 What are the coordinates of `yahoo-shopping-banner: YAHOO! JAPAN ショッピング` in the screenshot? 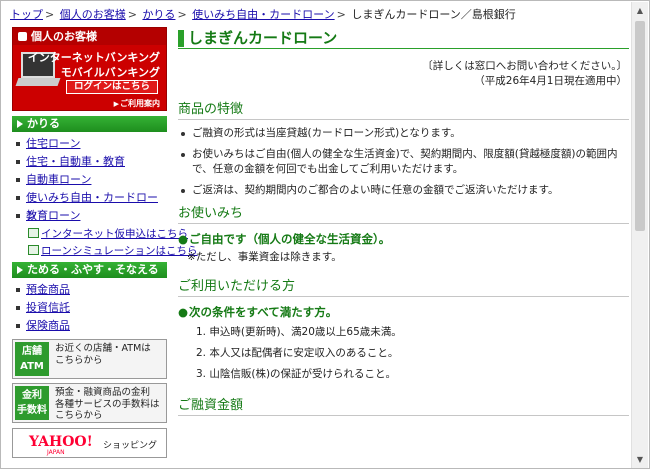 It's located at (89, 443).